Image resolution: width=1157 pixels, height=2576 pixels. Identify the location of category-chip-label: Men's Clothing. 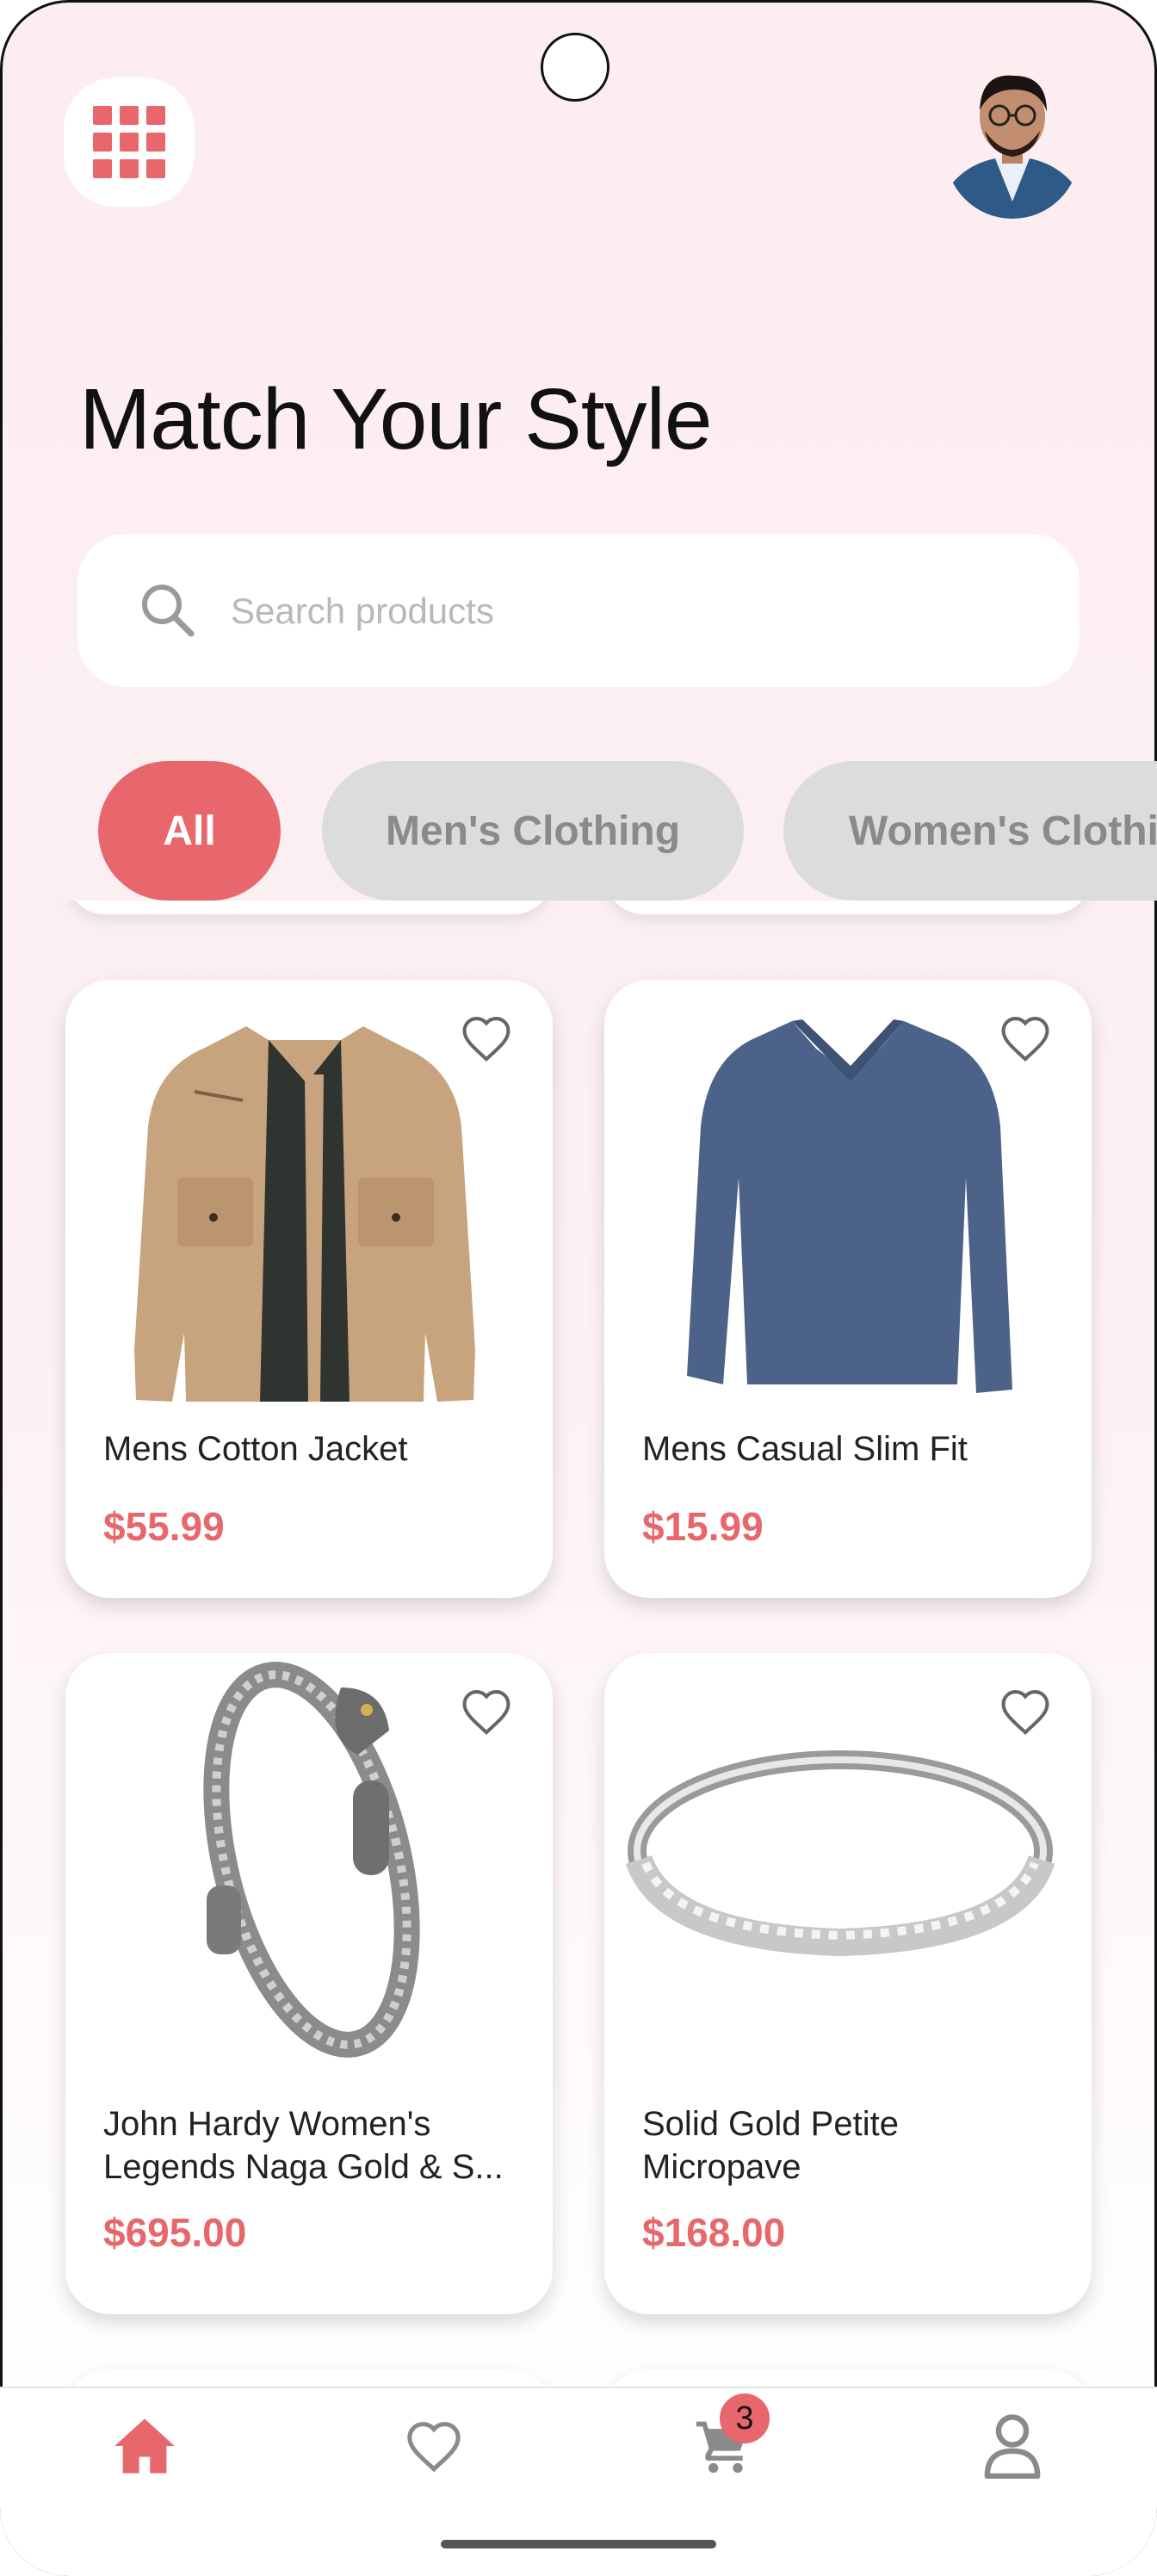
(533, 831).